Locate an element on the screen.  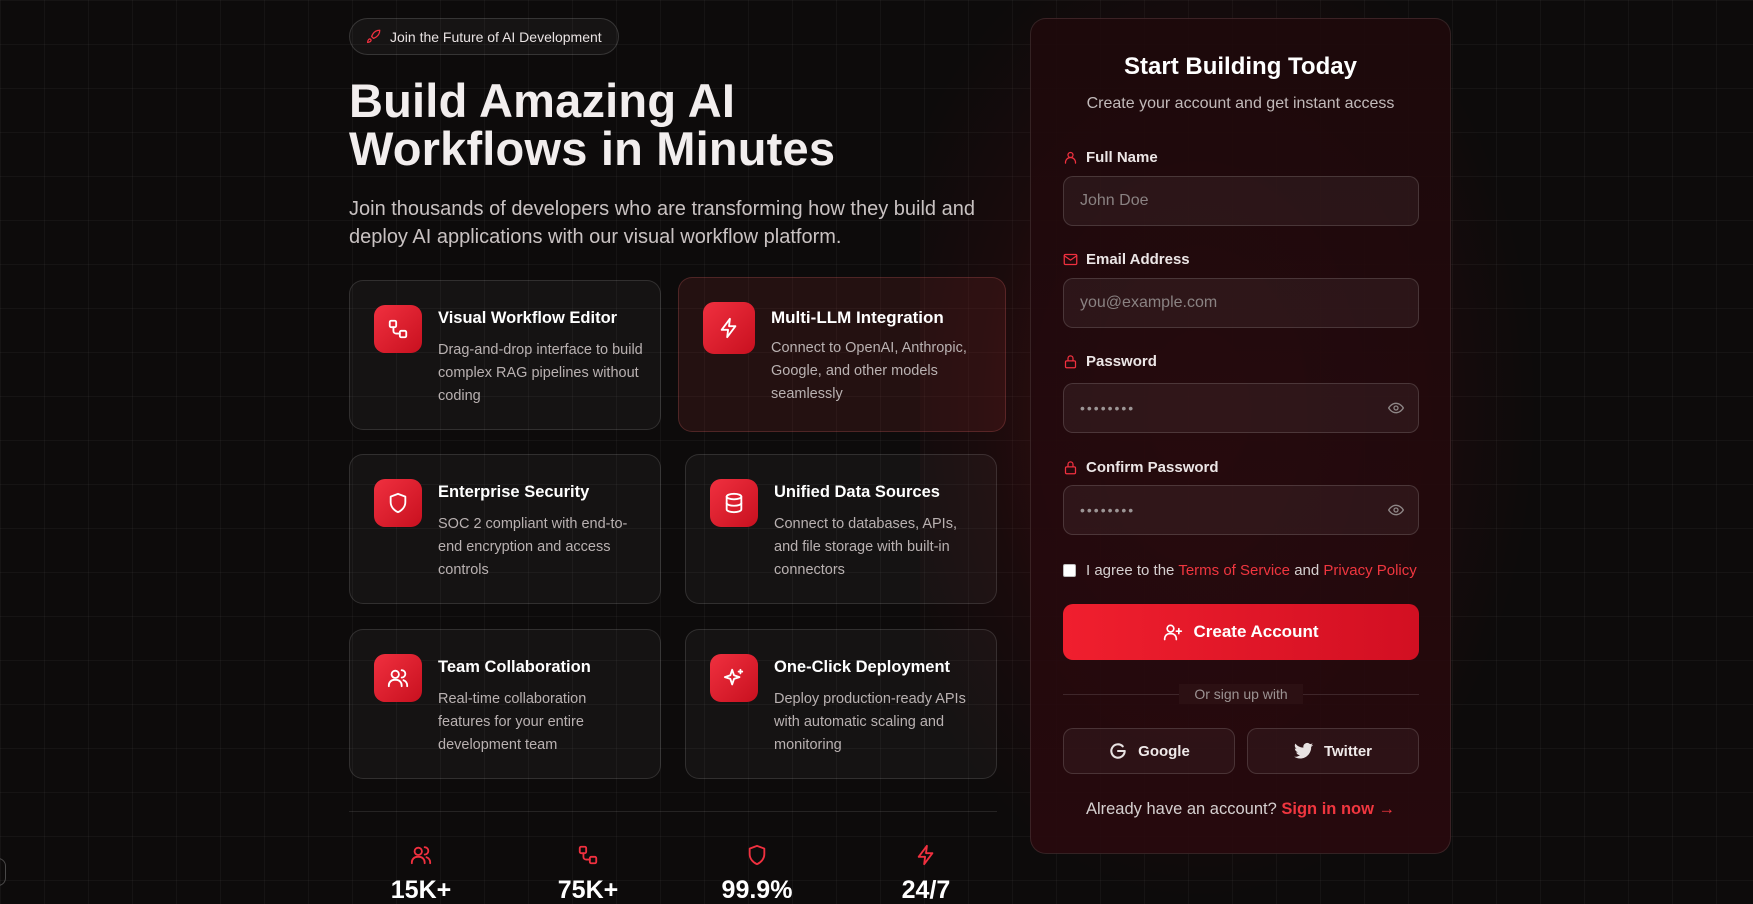
hero-badge-text: Join the Future of AI Development is located at coordinates (496, 36).